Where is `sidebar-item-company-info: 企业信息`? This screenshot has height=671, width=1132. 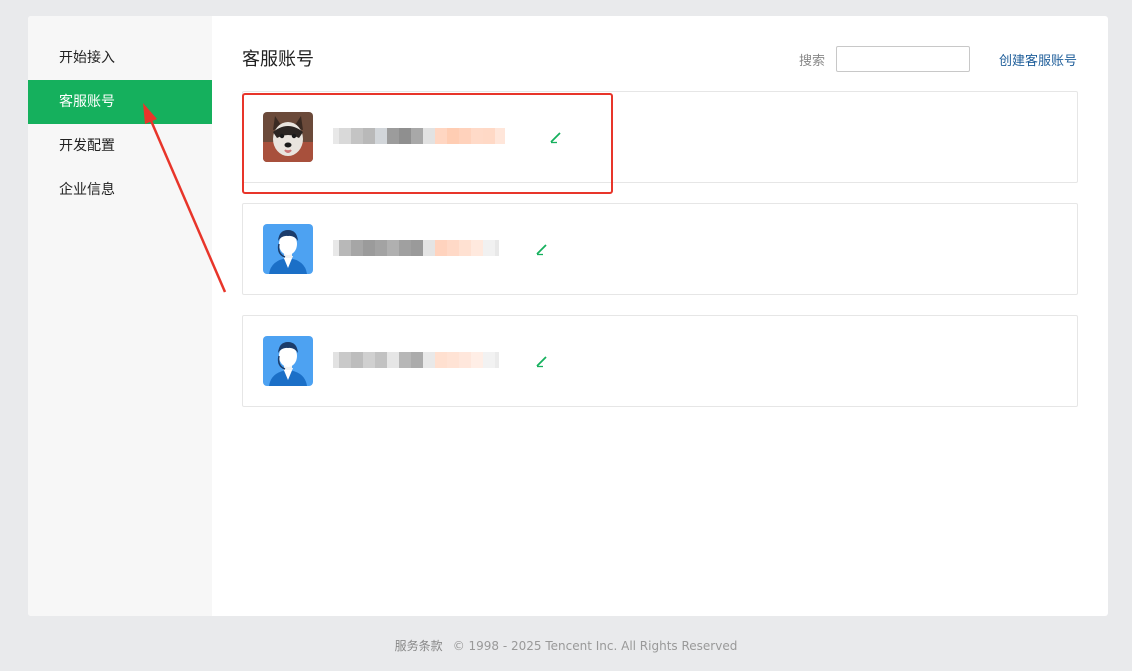
sidebar-item-company-info: 企业信息 is located at coordinates (120, 190).